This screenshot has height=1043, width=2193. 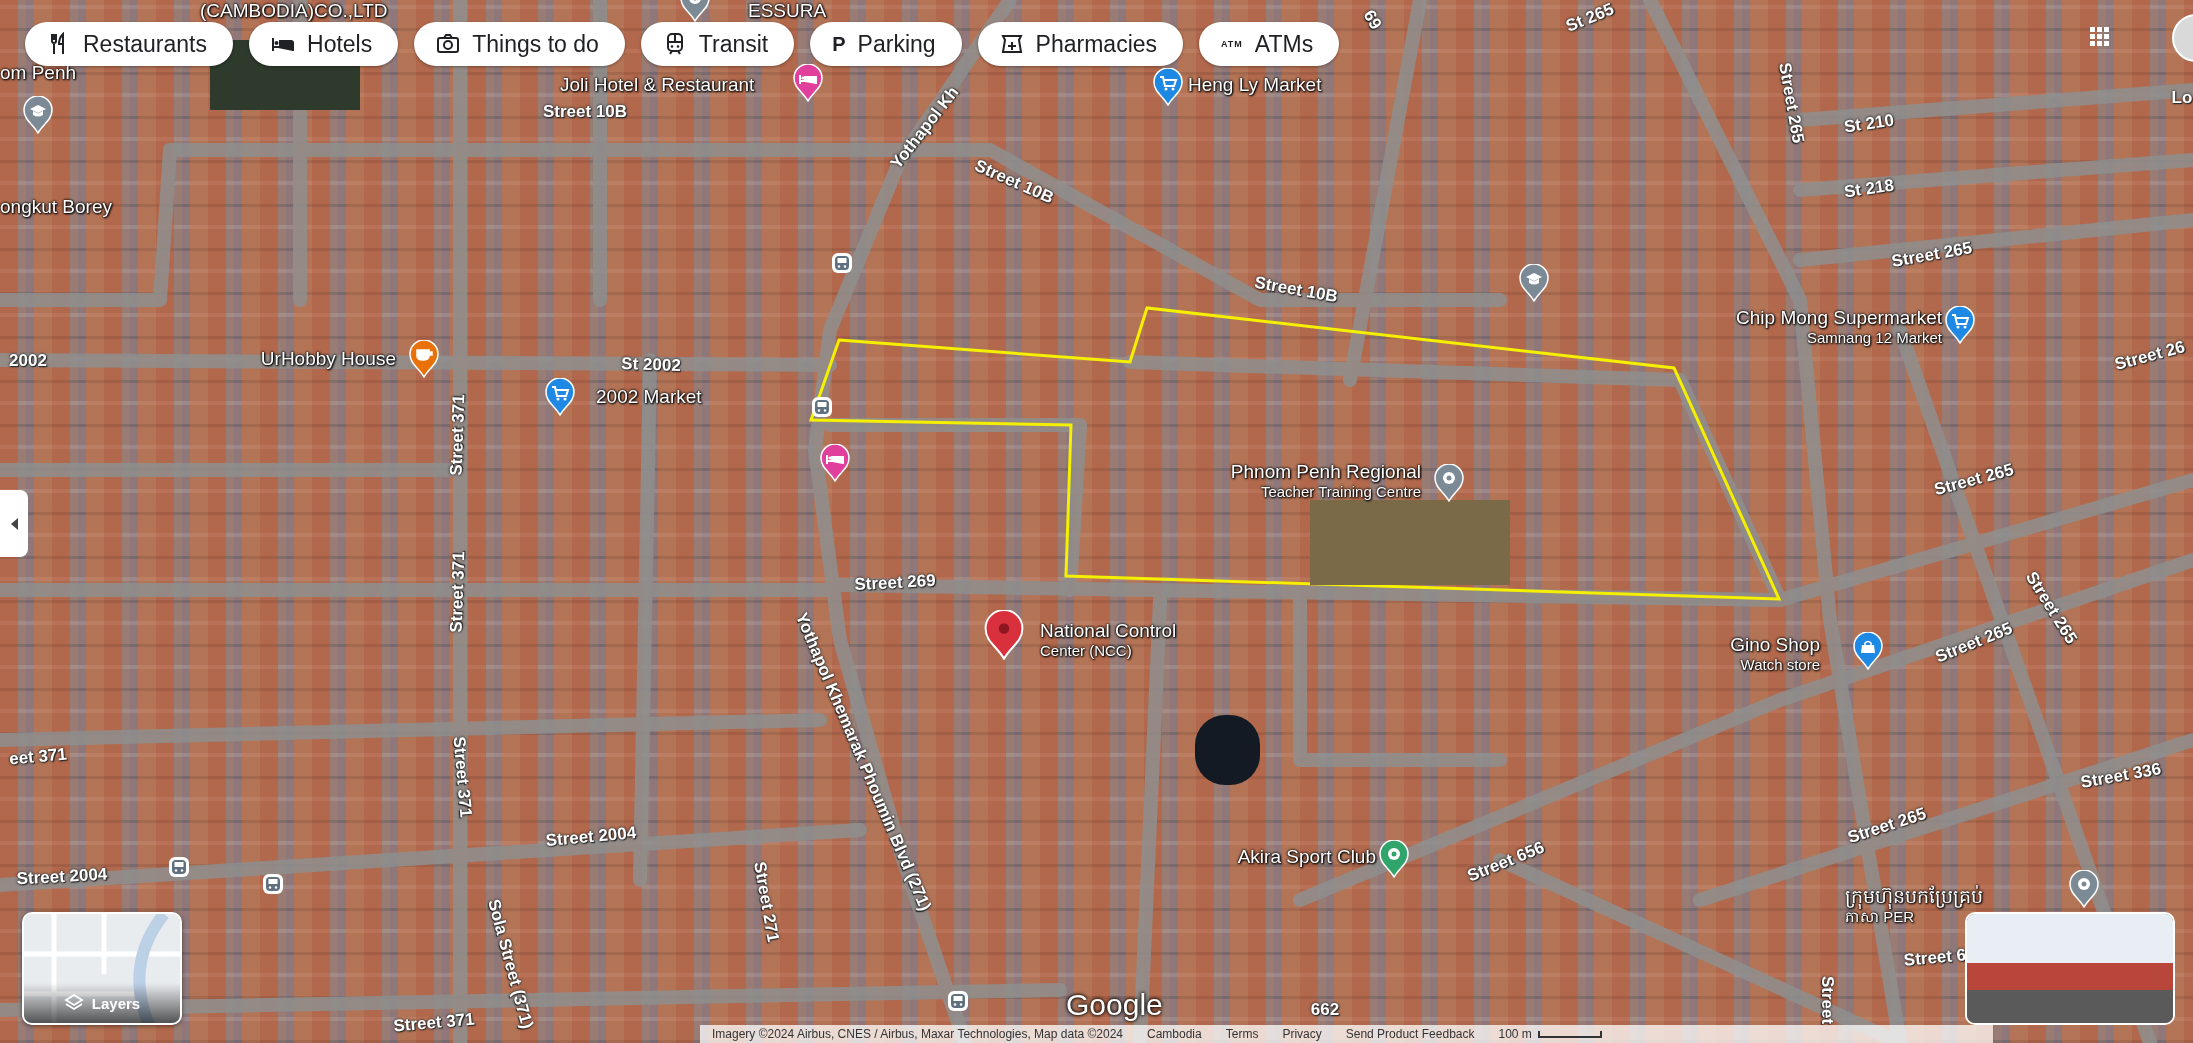 I want to click on footer-link: Cambodia, so click(x=1174, y=1034).